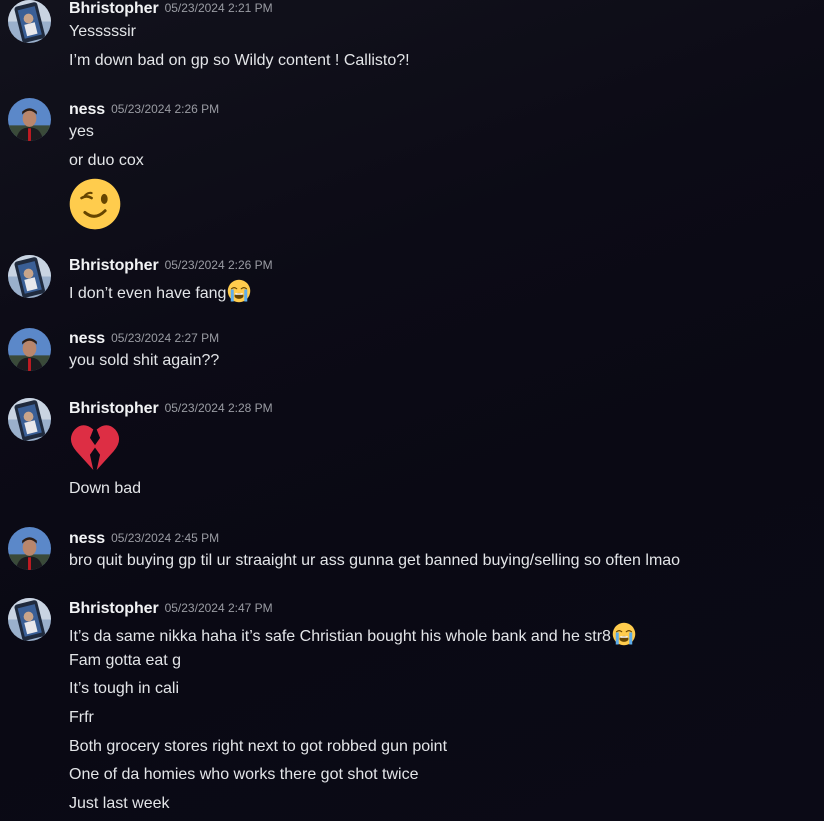  Describe the element at coordinates (165, 338) in the screenshot. I see `timestamp: 05/23/2024 2:27 PM` at that location.